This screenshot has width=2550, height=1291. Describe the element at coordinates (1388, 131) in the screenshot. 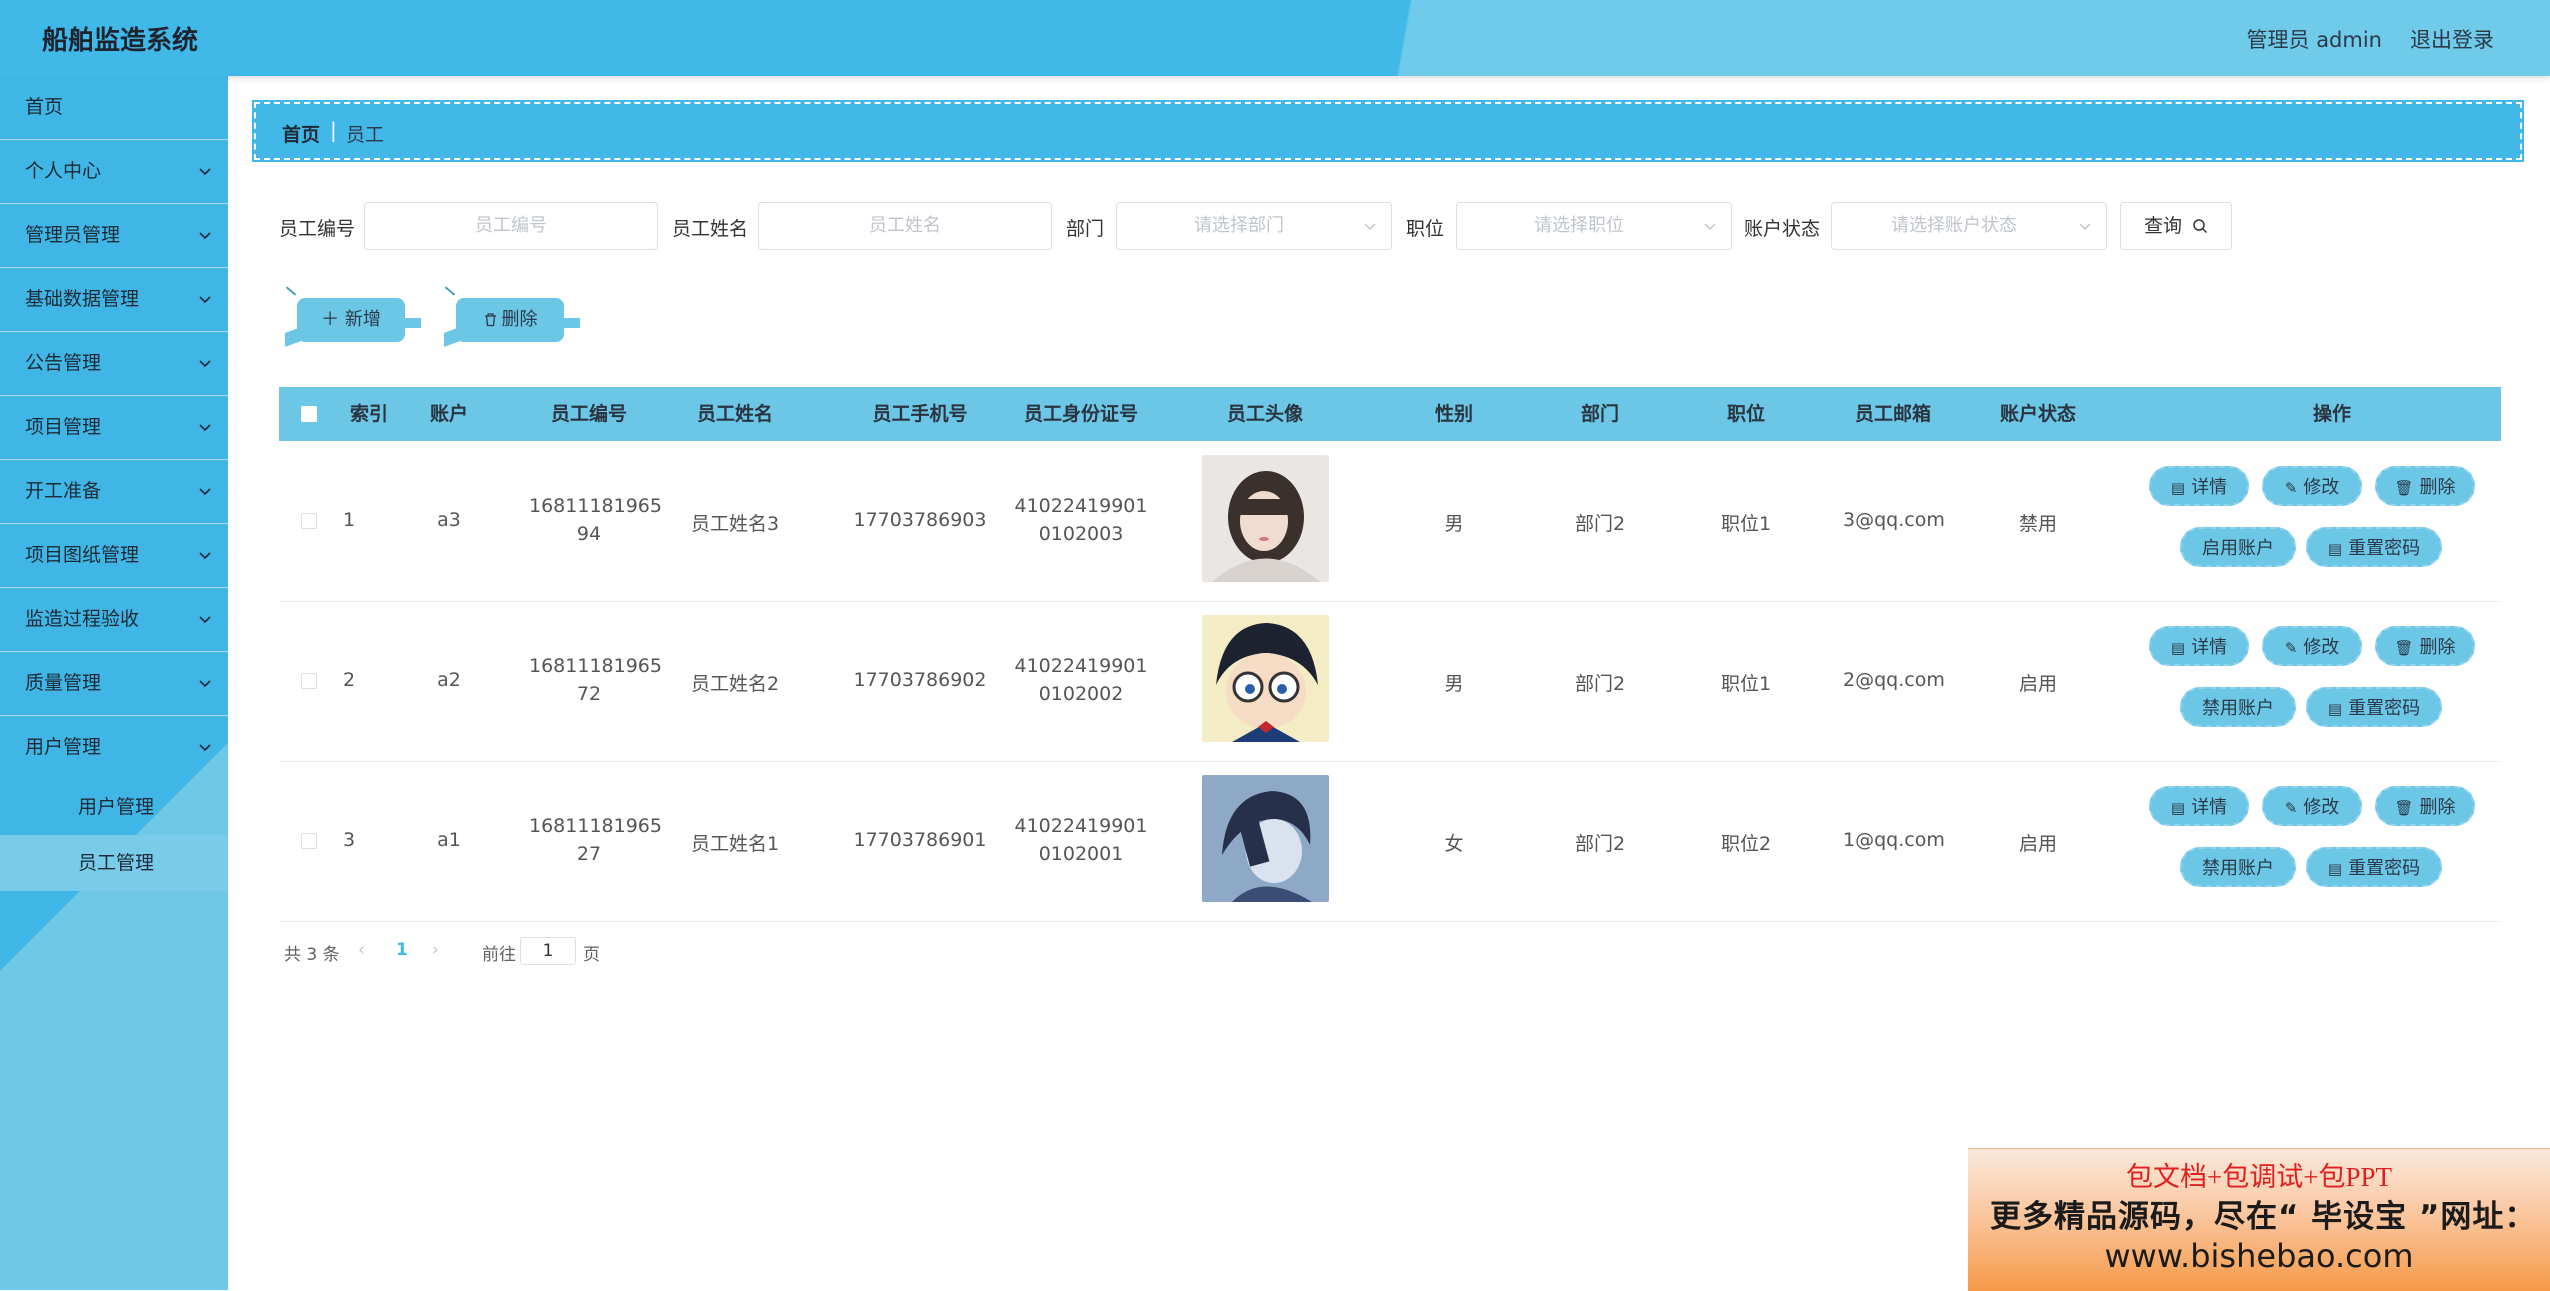

I see `breadcrumb: 首页 | 员工` at that location.